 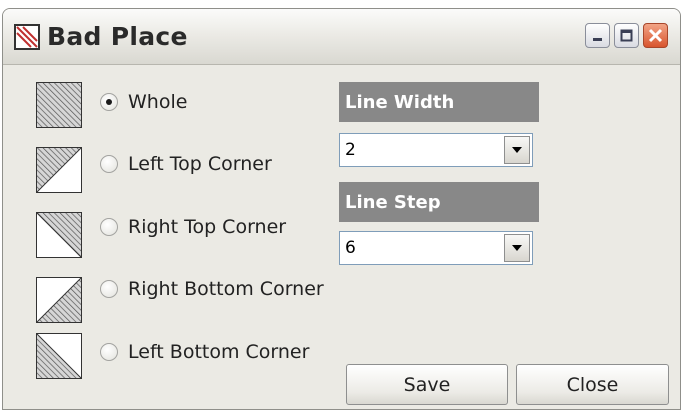 I want to click on right-bottom-corner-pattern-icon, so click(x=59, y=300).